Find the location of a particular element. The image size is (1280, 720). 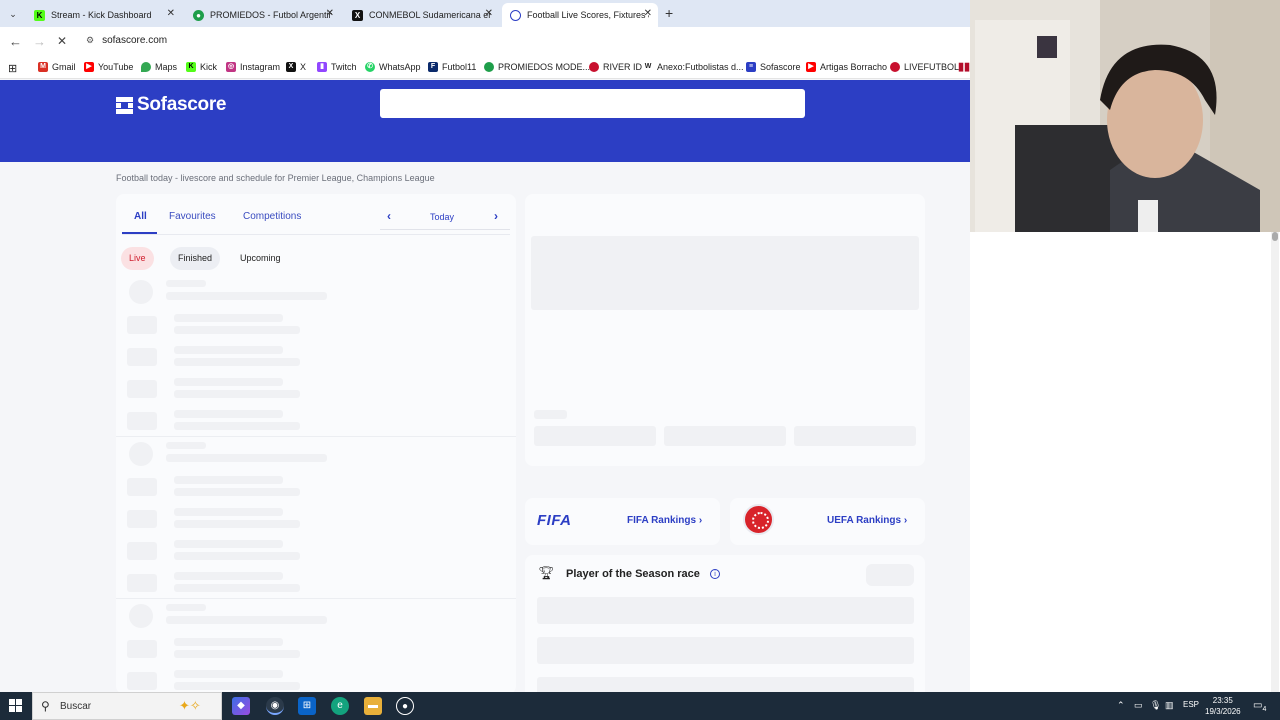

notification-icon: ▭4 is located at coordinates (1259, 706).